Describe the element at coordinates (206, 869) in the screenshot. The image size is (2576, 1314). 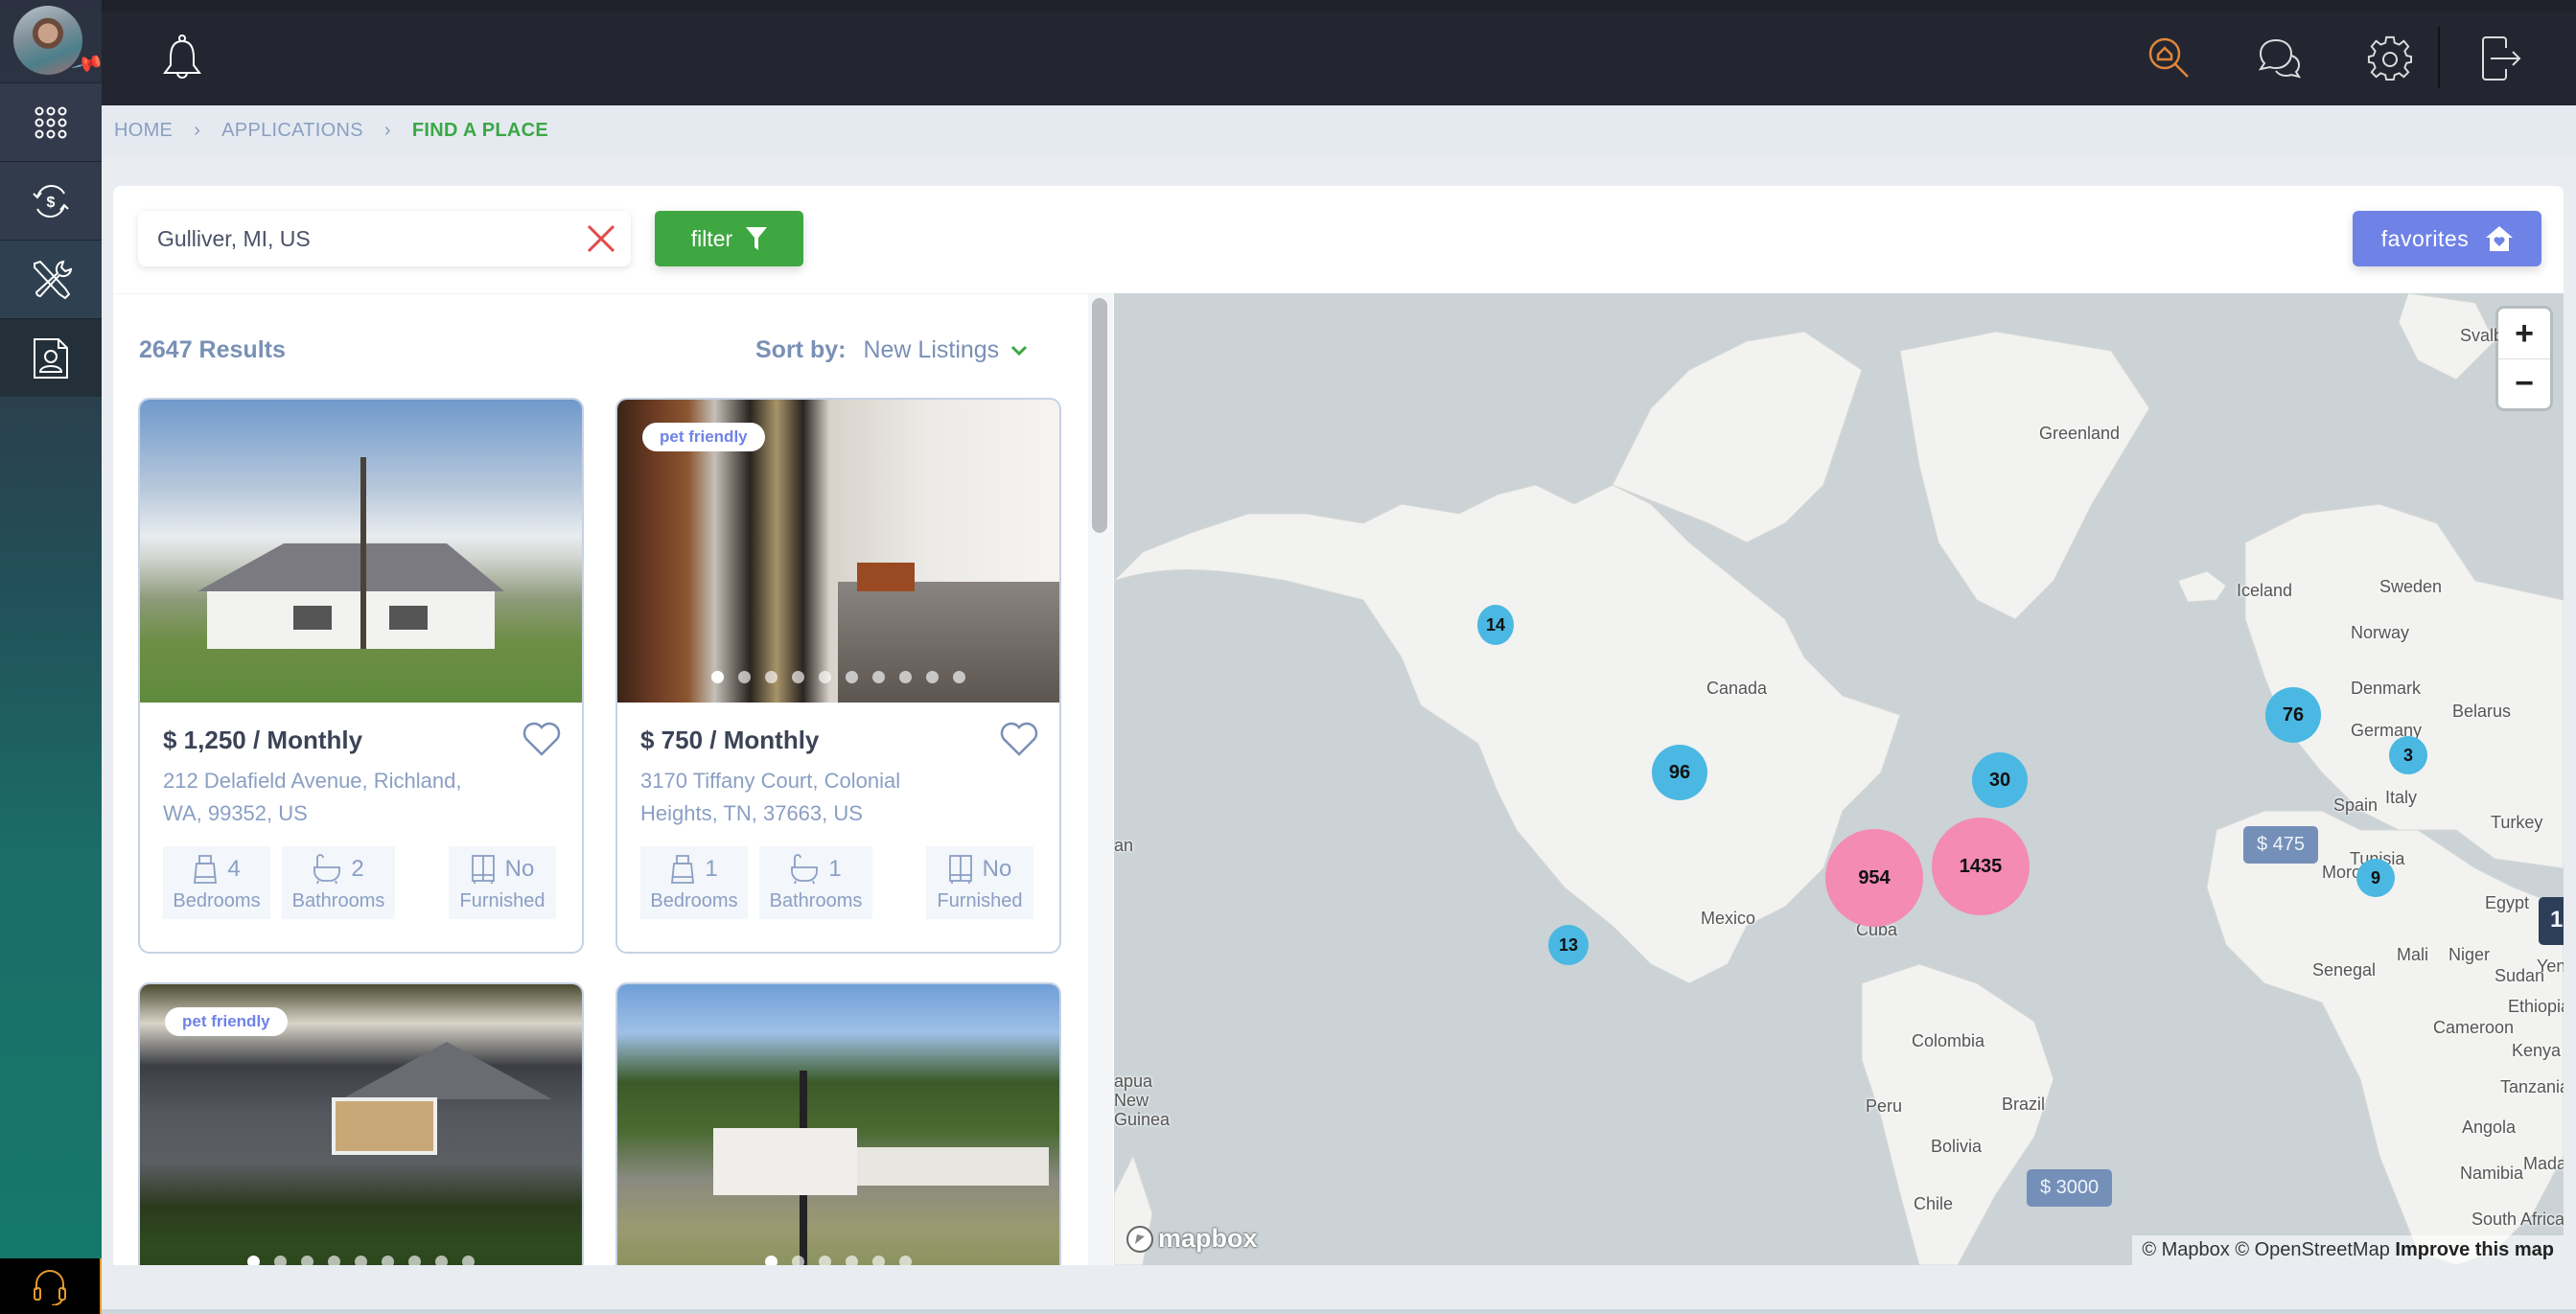
I see `bed-icon` at that location.